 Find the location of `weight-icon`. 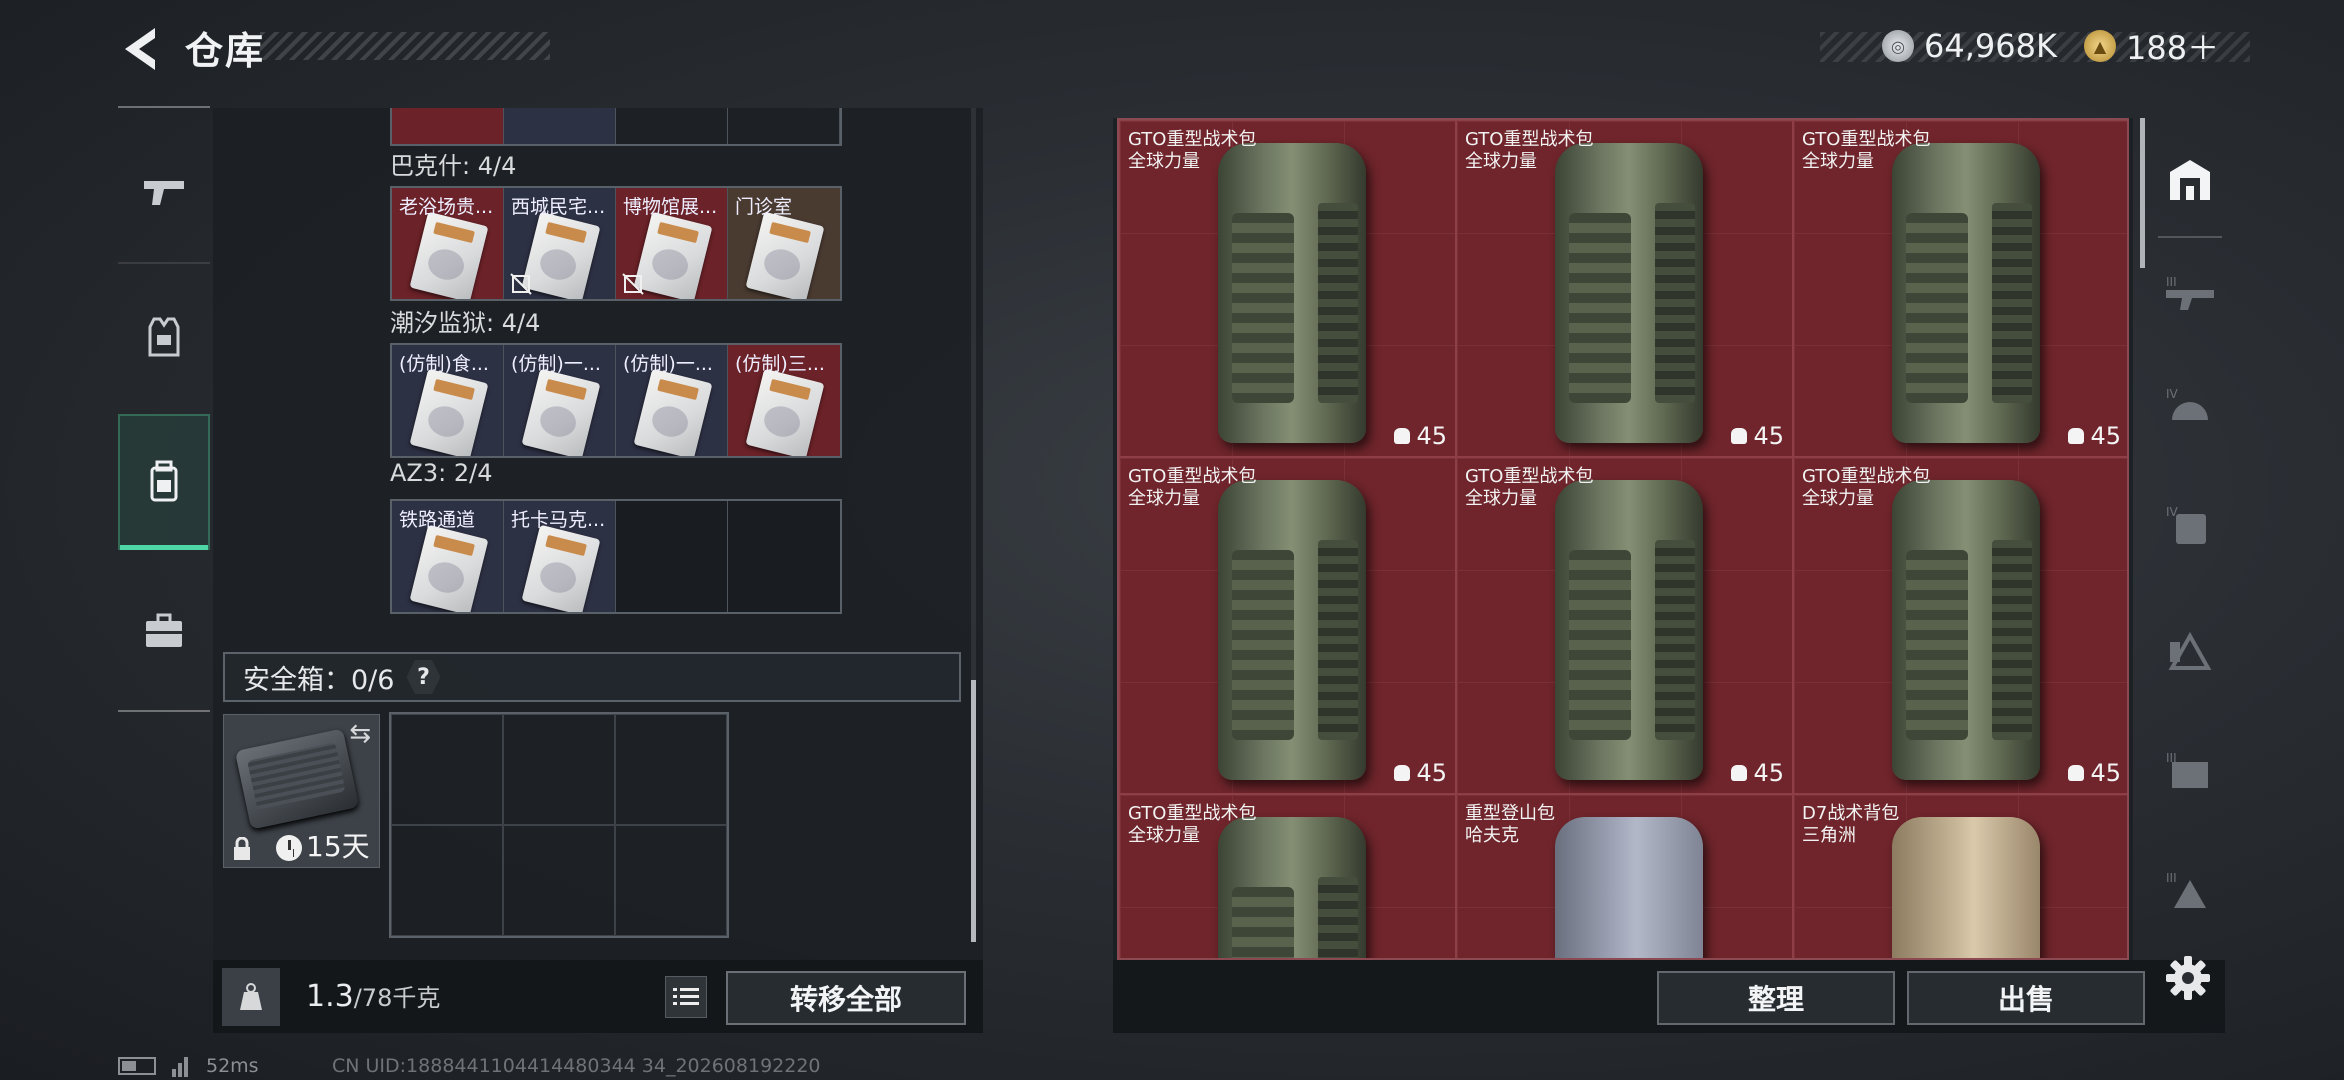

weight-icon is located at coordinates (251, 997).